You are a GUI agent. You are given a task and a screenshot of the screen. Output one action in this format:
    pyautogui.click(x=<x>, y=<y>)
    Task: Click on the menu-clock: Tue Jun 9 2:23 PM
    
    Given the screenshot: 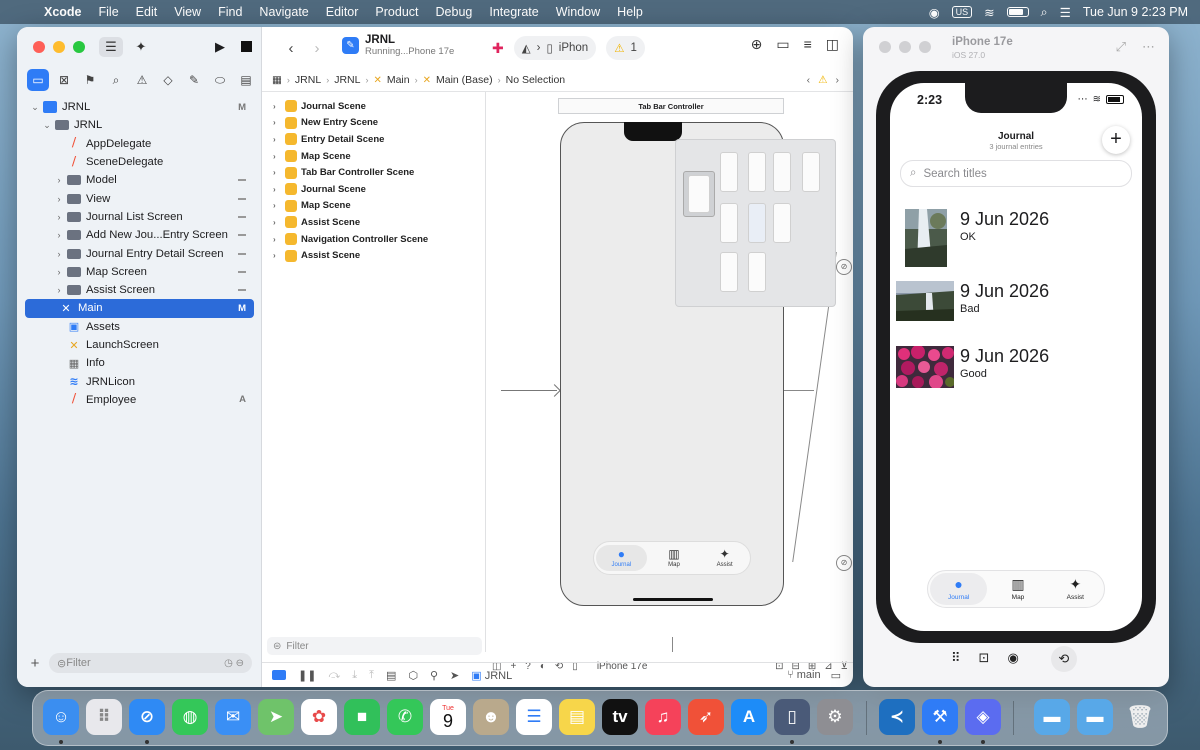 What is the action you would take?
    pyautogui.click(x=1135, y=12)
    